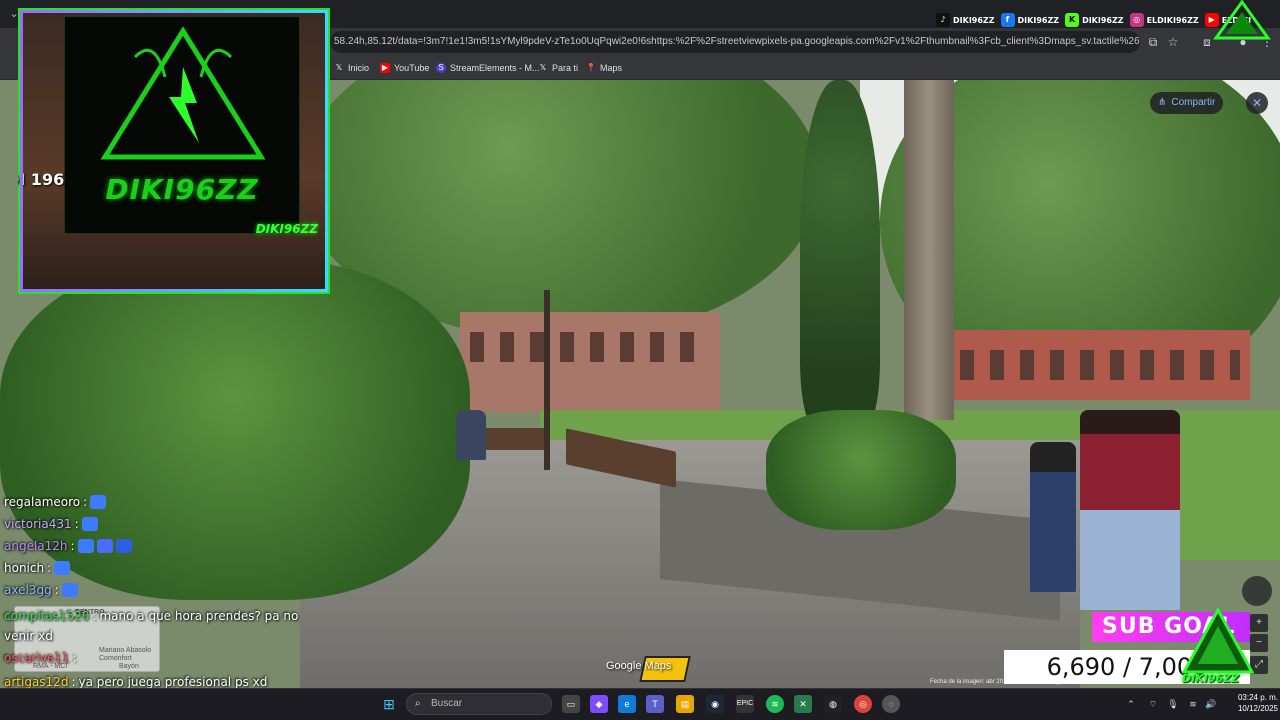 The height and width of the screenshot is (720, 1280). I want to click on chat-message: oscarive11 :, so click(40, 658).